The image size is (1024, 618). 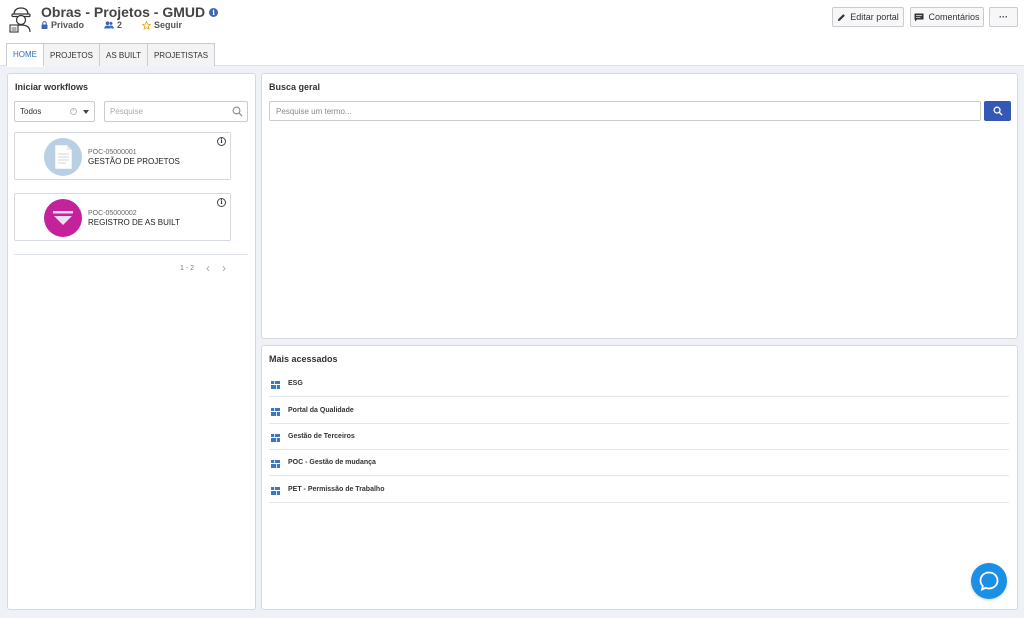 I want to click on portal-meta: Privado 2 Seguir, so click(x=121, y=25).